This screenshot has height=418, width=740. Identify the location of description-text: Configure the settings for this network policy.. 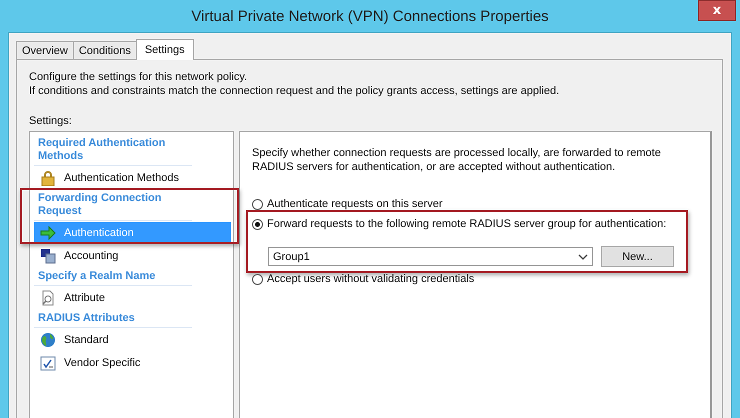
(138, 77).